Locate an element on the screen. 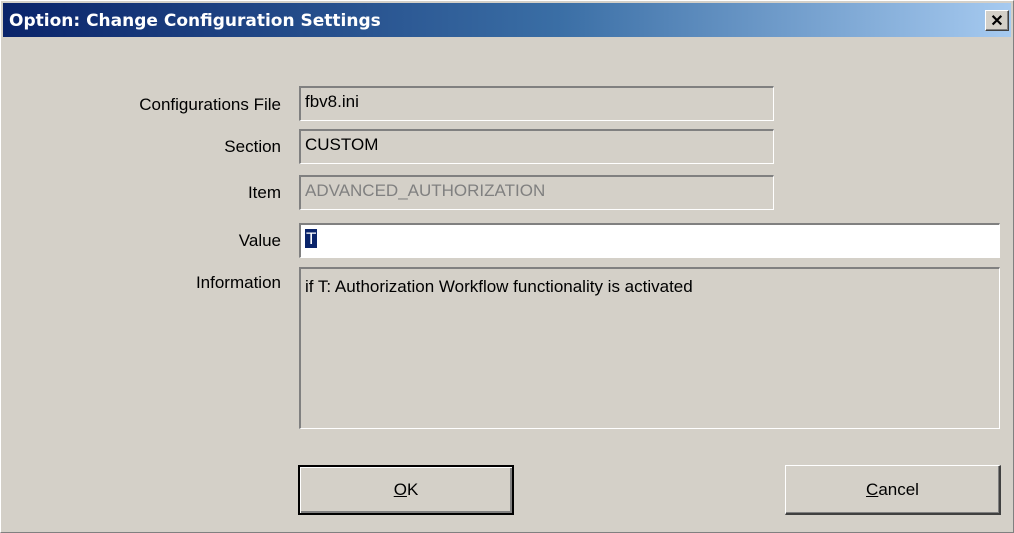  item-field: ADVANCED_AUTHORIZATION is located at coordinates (536, 192).